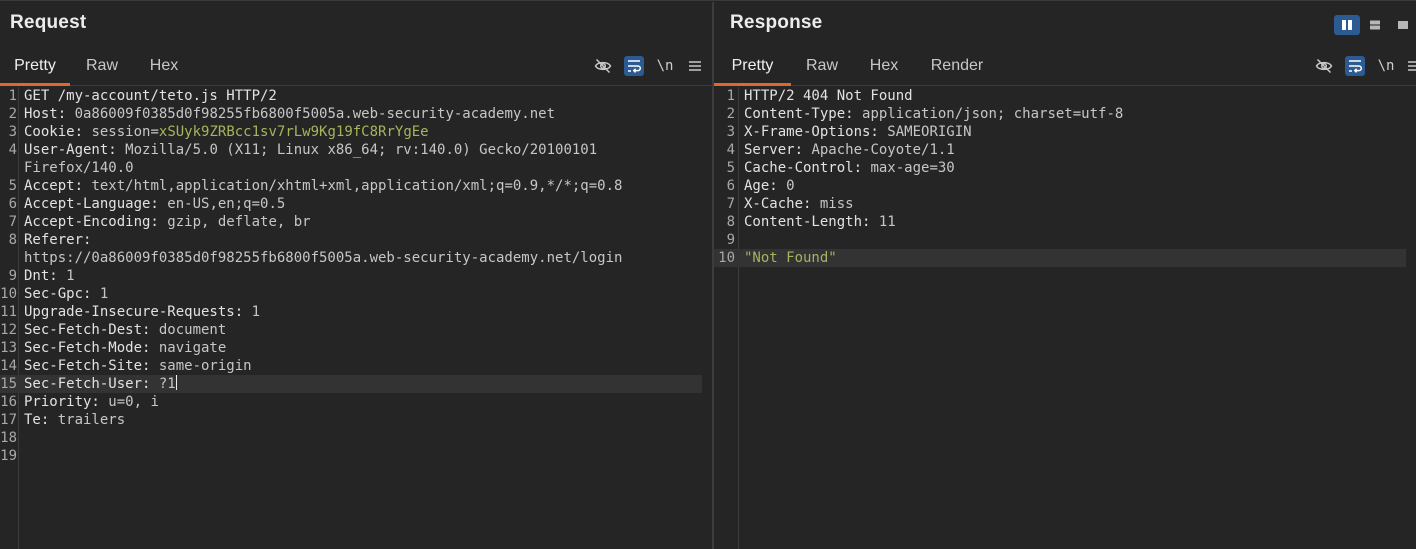 Image resolution: width=1416 pixels, height=549 pixels. What do you see at coordinates (351, 438) in the screenshot?
I see `code-line: 18` at bounding box center [351, 438].